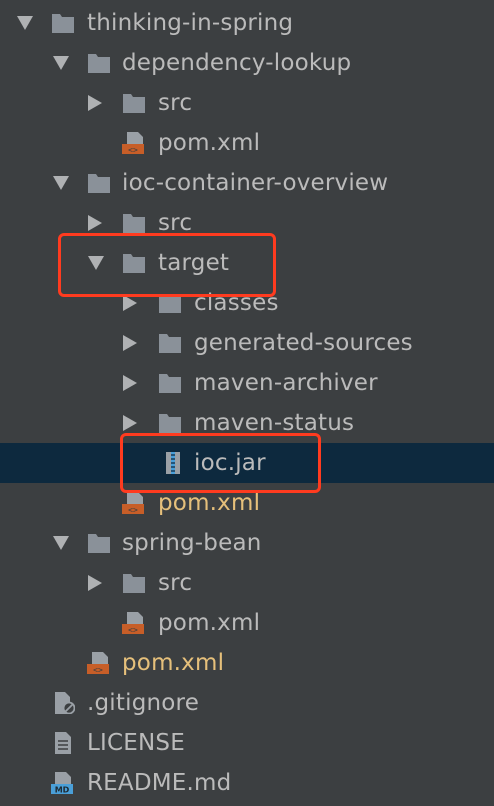 Image resolution: width=494 pixels, height=806 pixels. I want to click on tree-item-label: .gitignore, so click(143, 703).